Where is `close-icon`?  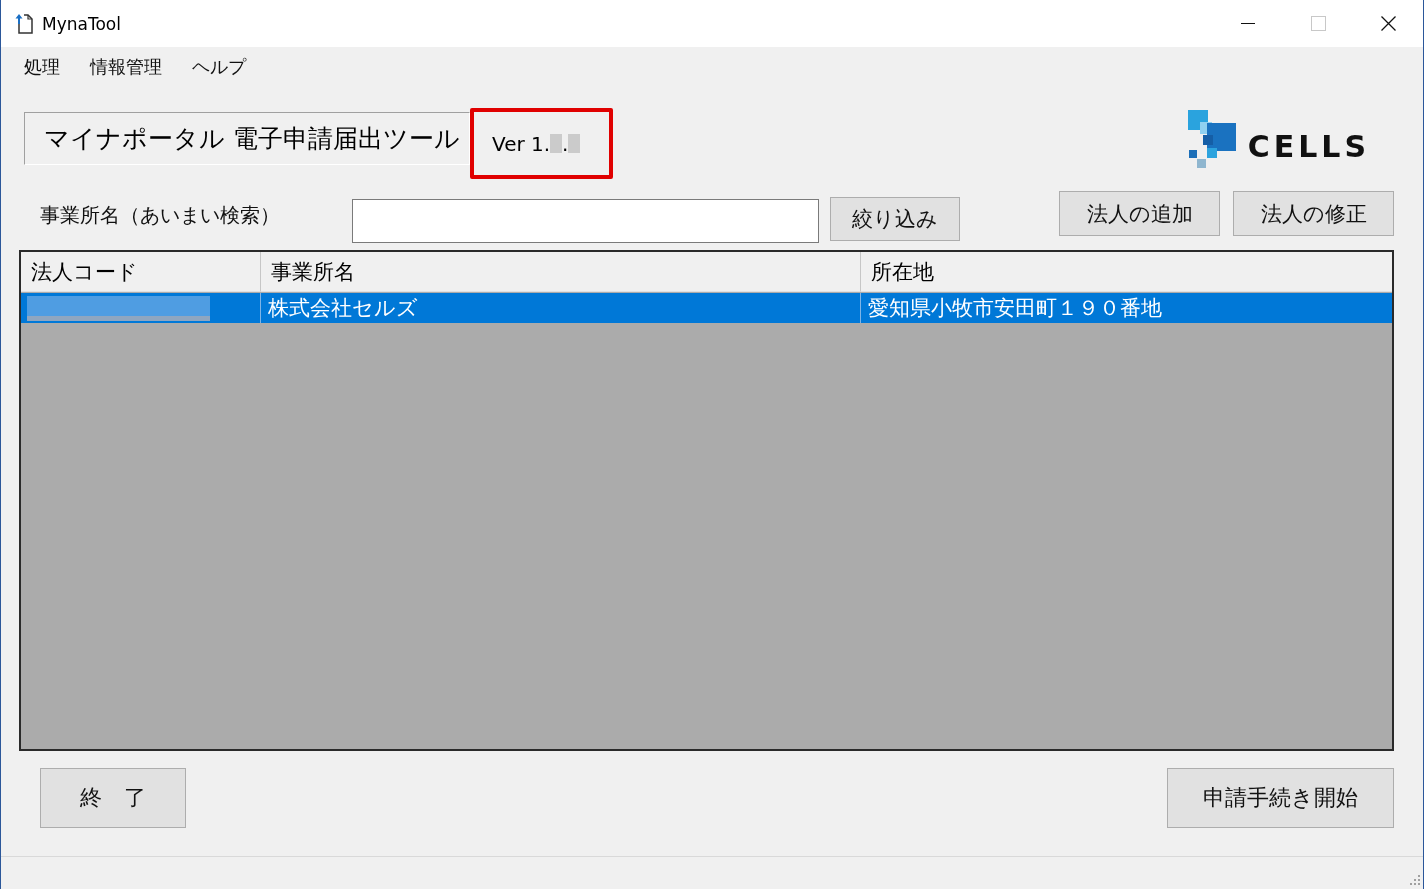
close-icon is located at coordinates (1388, 23).